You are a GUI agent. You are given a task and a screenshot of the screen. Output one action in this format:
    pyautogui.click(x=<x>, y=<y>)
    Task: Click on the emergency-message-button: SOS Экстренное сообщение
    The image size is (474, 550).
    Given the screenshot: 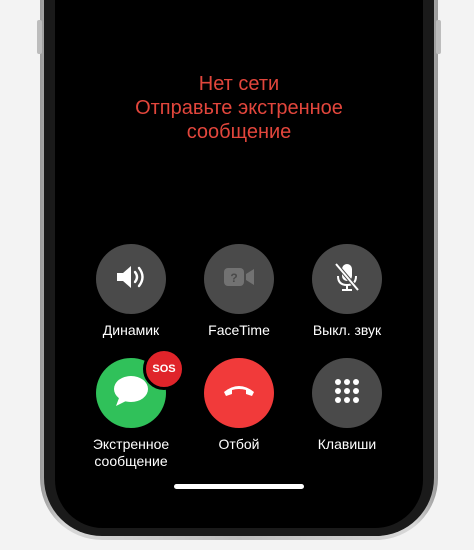 What is the action you would take?
    pyautogui.click(x=131, y=409)
    